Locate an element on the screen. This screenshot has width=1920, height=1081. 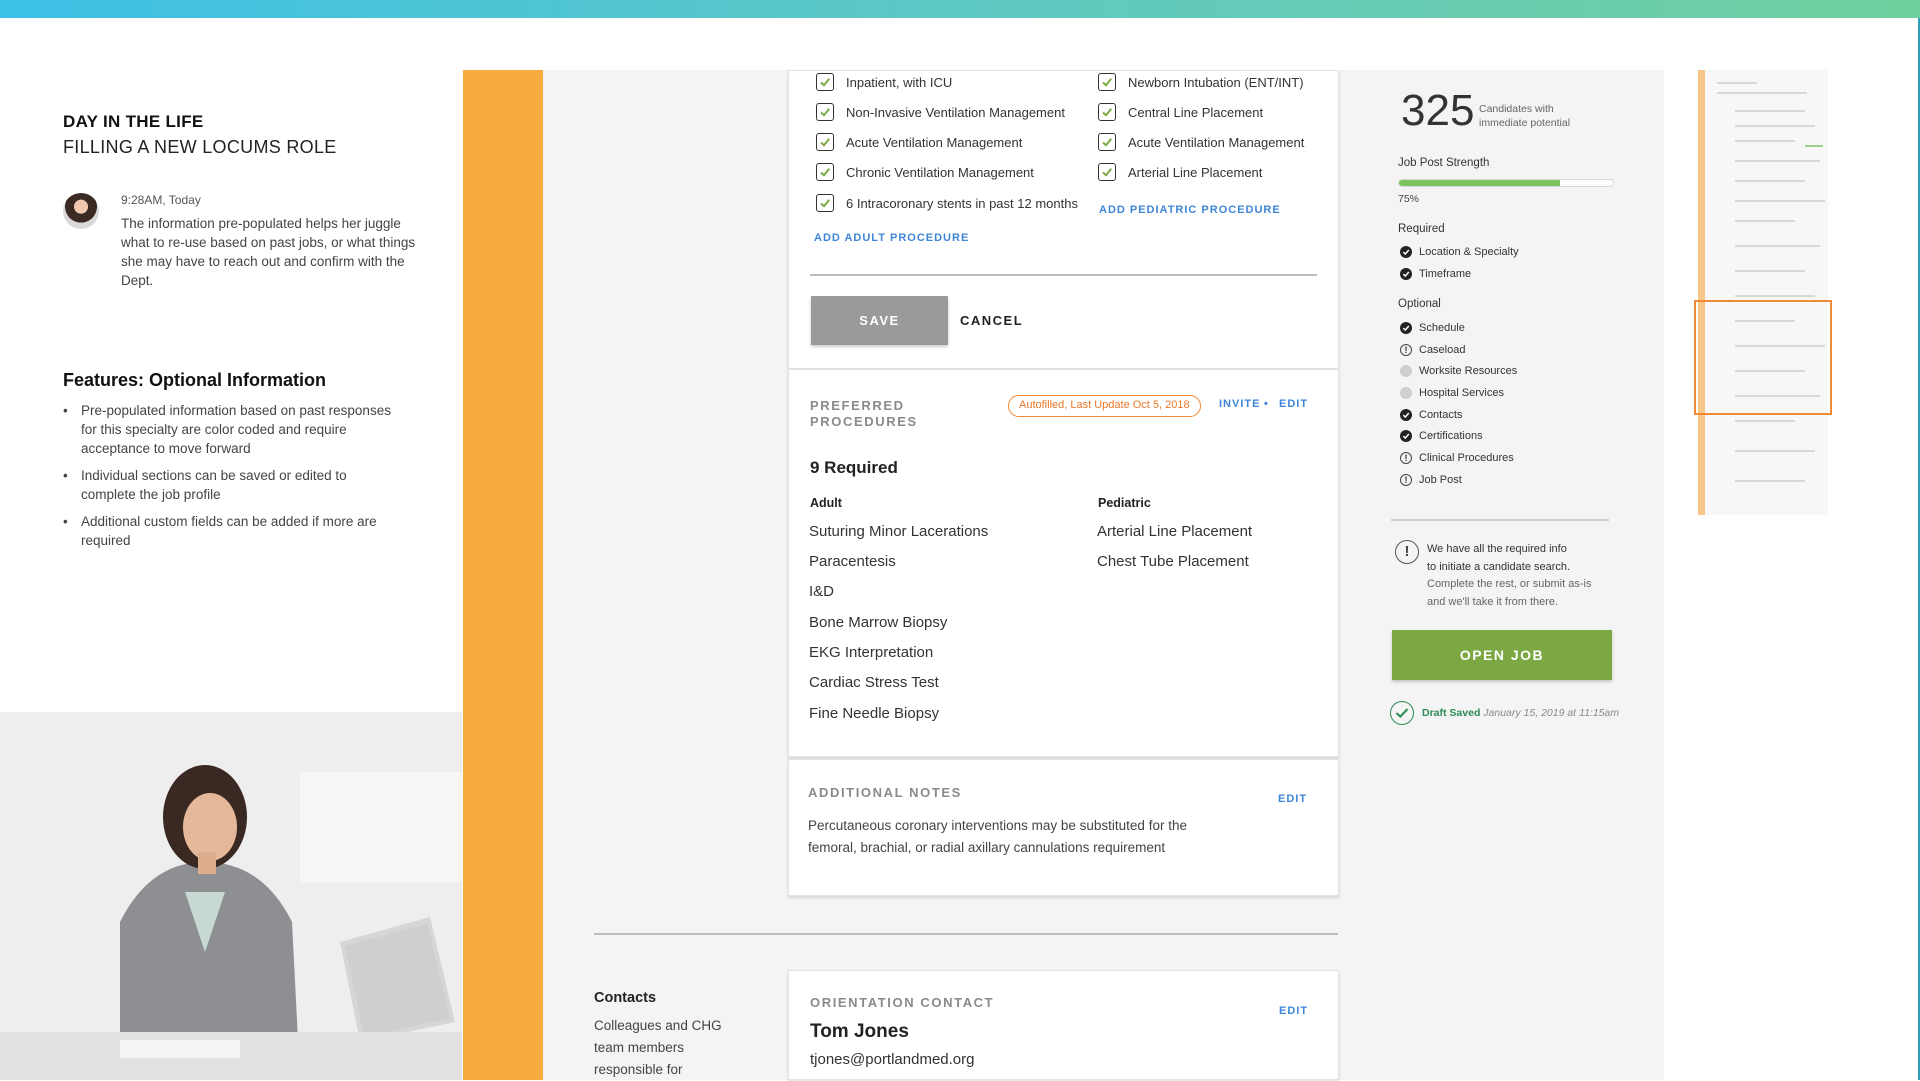
invite-link: INVITE is located at coordinates (1239, 404).